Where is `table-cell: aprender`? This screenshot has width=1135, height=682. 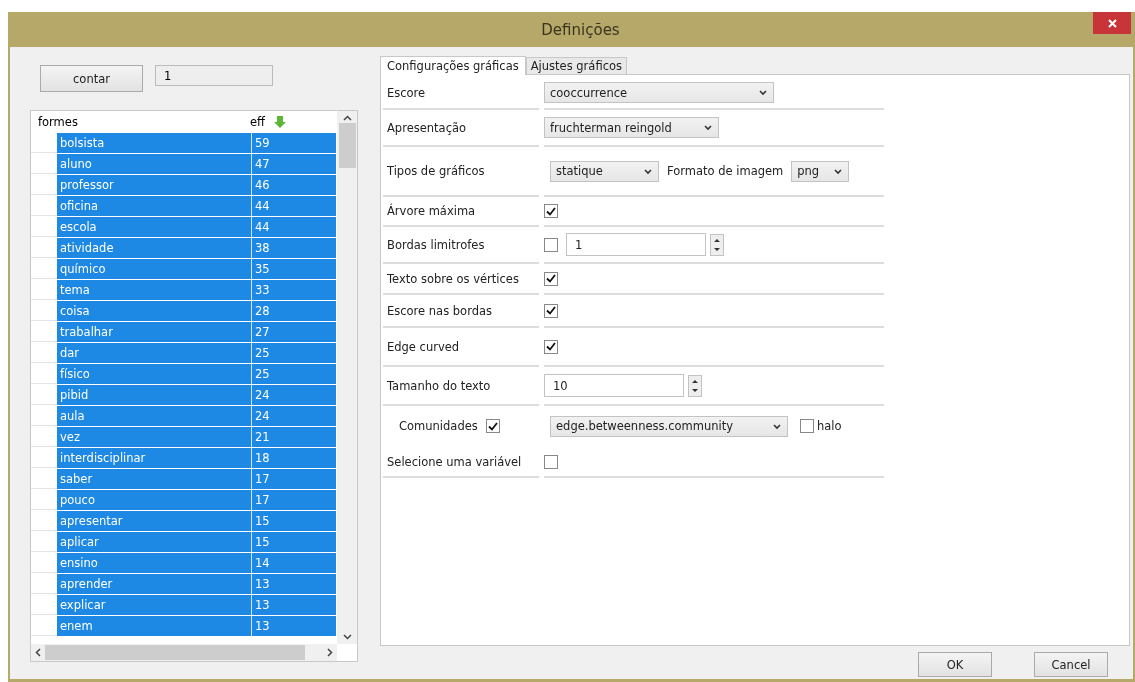
table-cell: aprender is located at coordinates (154, 584).